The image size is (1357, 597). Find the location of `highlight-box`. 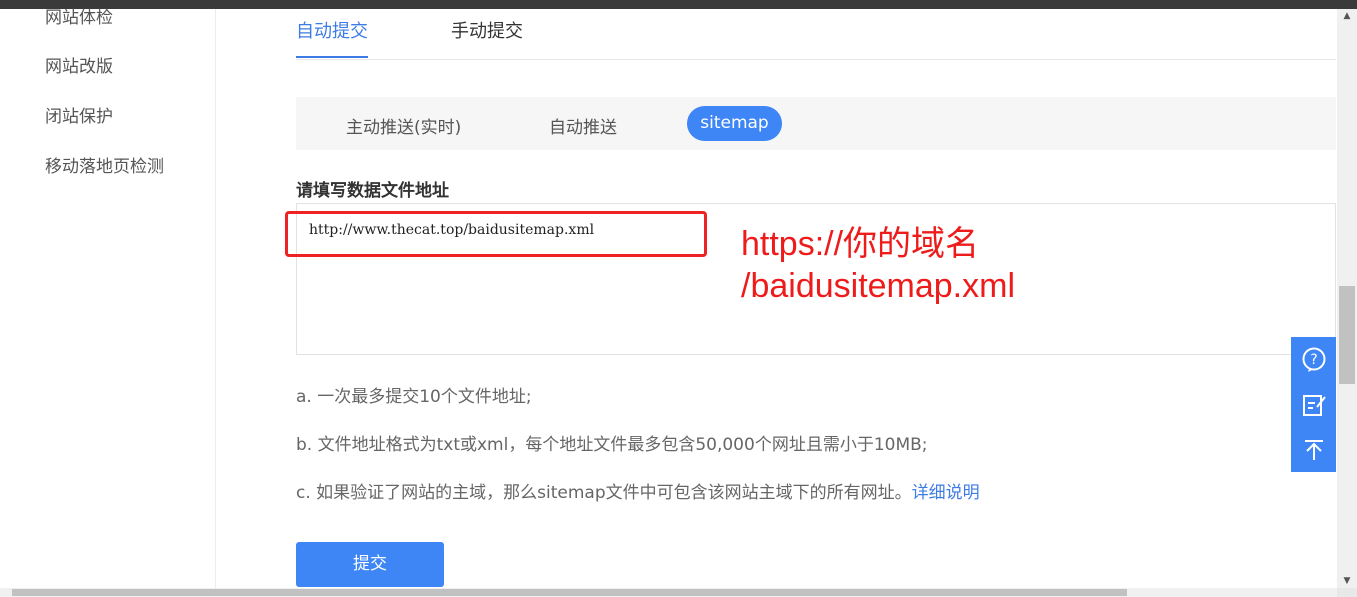

highlight-box is located at coordinates (496, 234).